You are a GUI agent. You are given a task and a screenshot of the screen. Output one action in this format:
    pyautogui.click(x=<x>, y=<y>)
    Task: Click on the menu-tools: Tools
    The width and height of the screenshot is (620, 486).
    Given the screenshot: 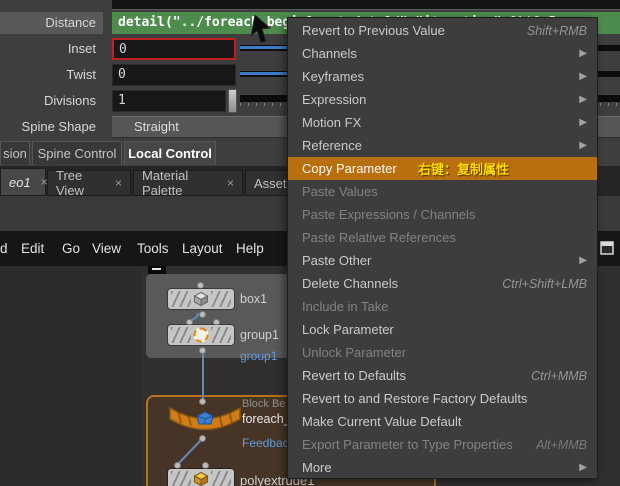 What is the action you would take?
    pyautogui.click(x=153, y=248)
    